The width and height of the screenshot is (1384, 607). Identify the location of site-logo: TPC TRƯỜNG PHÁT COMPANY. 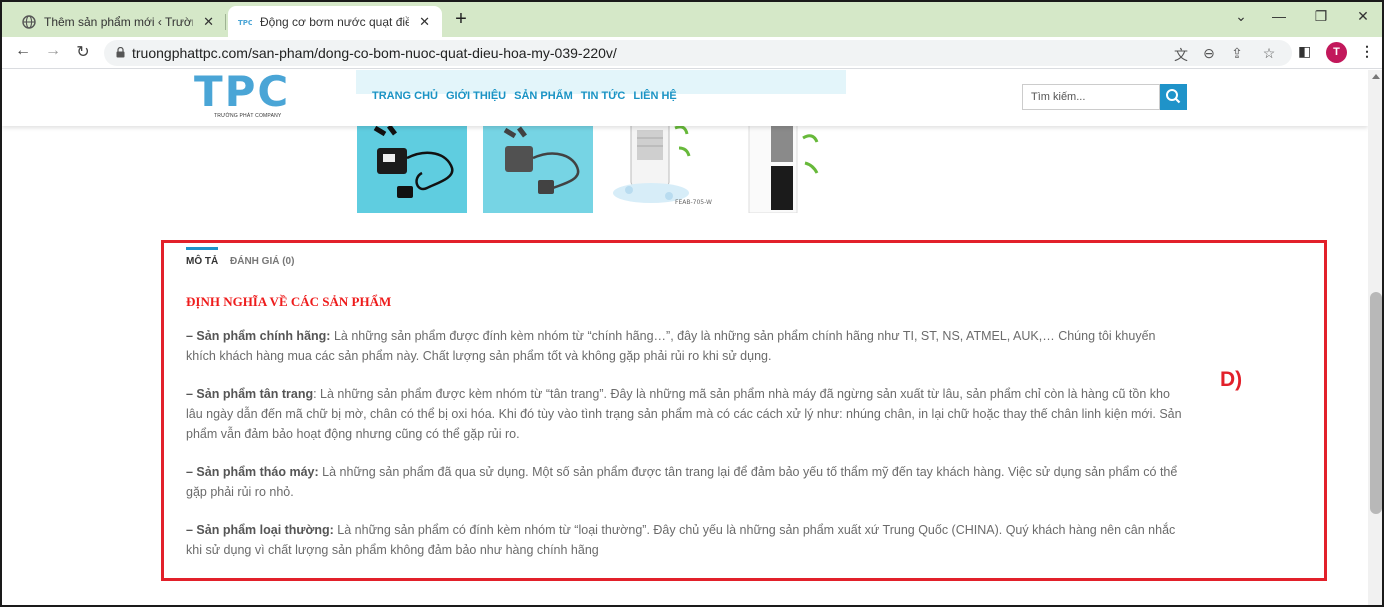
(250, 96).